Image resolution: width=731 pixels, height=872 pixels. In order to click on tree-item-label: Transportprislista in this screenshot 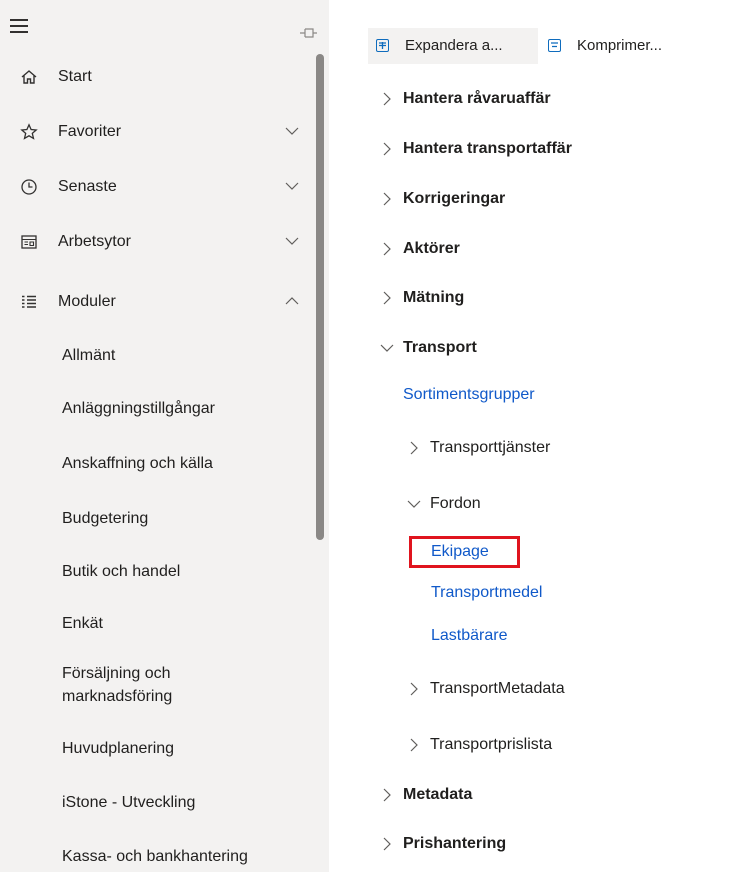, I will do `click(491, 744)`.